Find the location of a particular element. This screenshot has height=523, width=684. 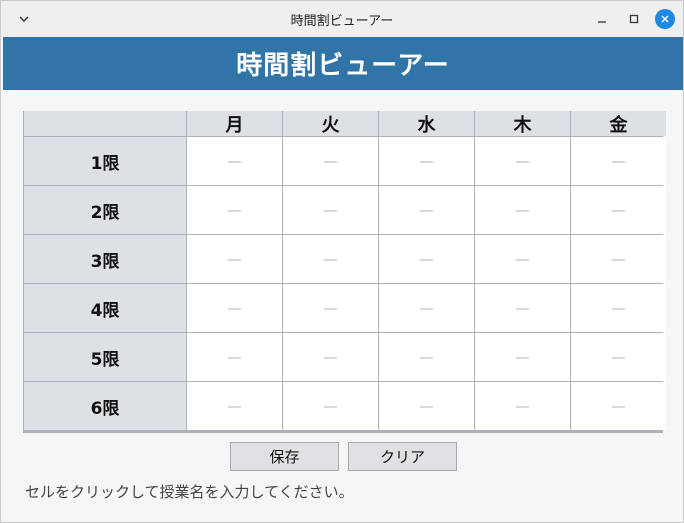

period-header: 1限 is located at coordinates (105, 161).